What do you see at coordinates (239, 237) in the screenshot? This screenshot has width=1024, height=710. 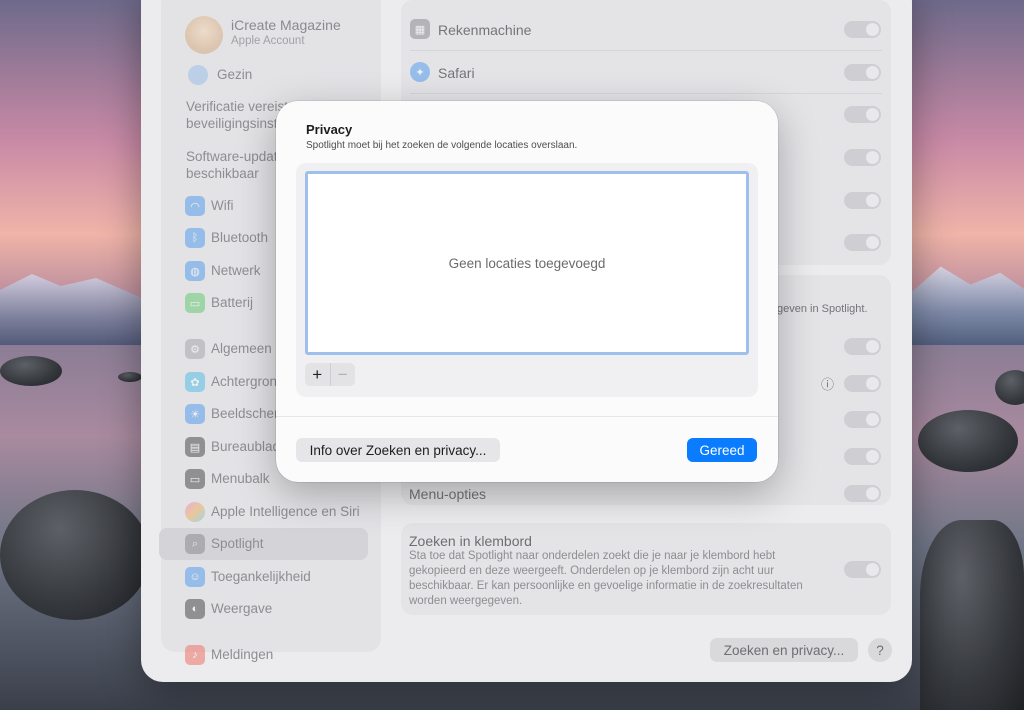 I see `sidebar-item-bluetooth: Bluetooth` at bounding box center [239, 237].